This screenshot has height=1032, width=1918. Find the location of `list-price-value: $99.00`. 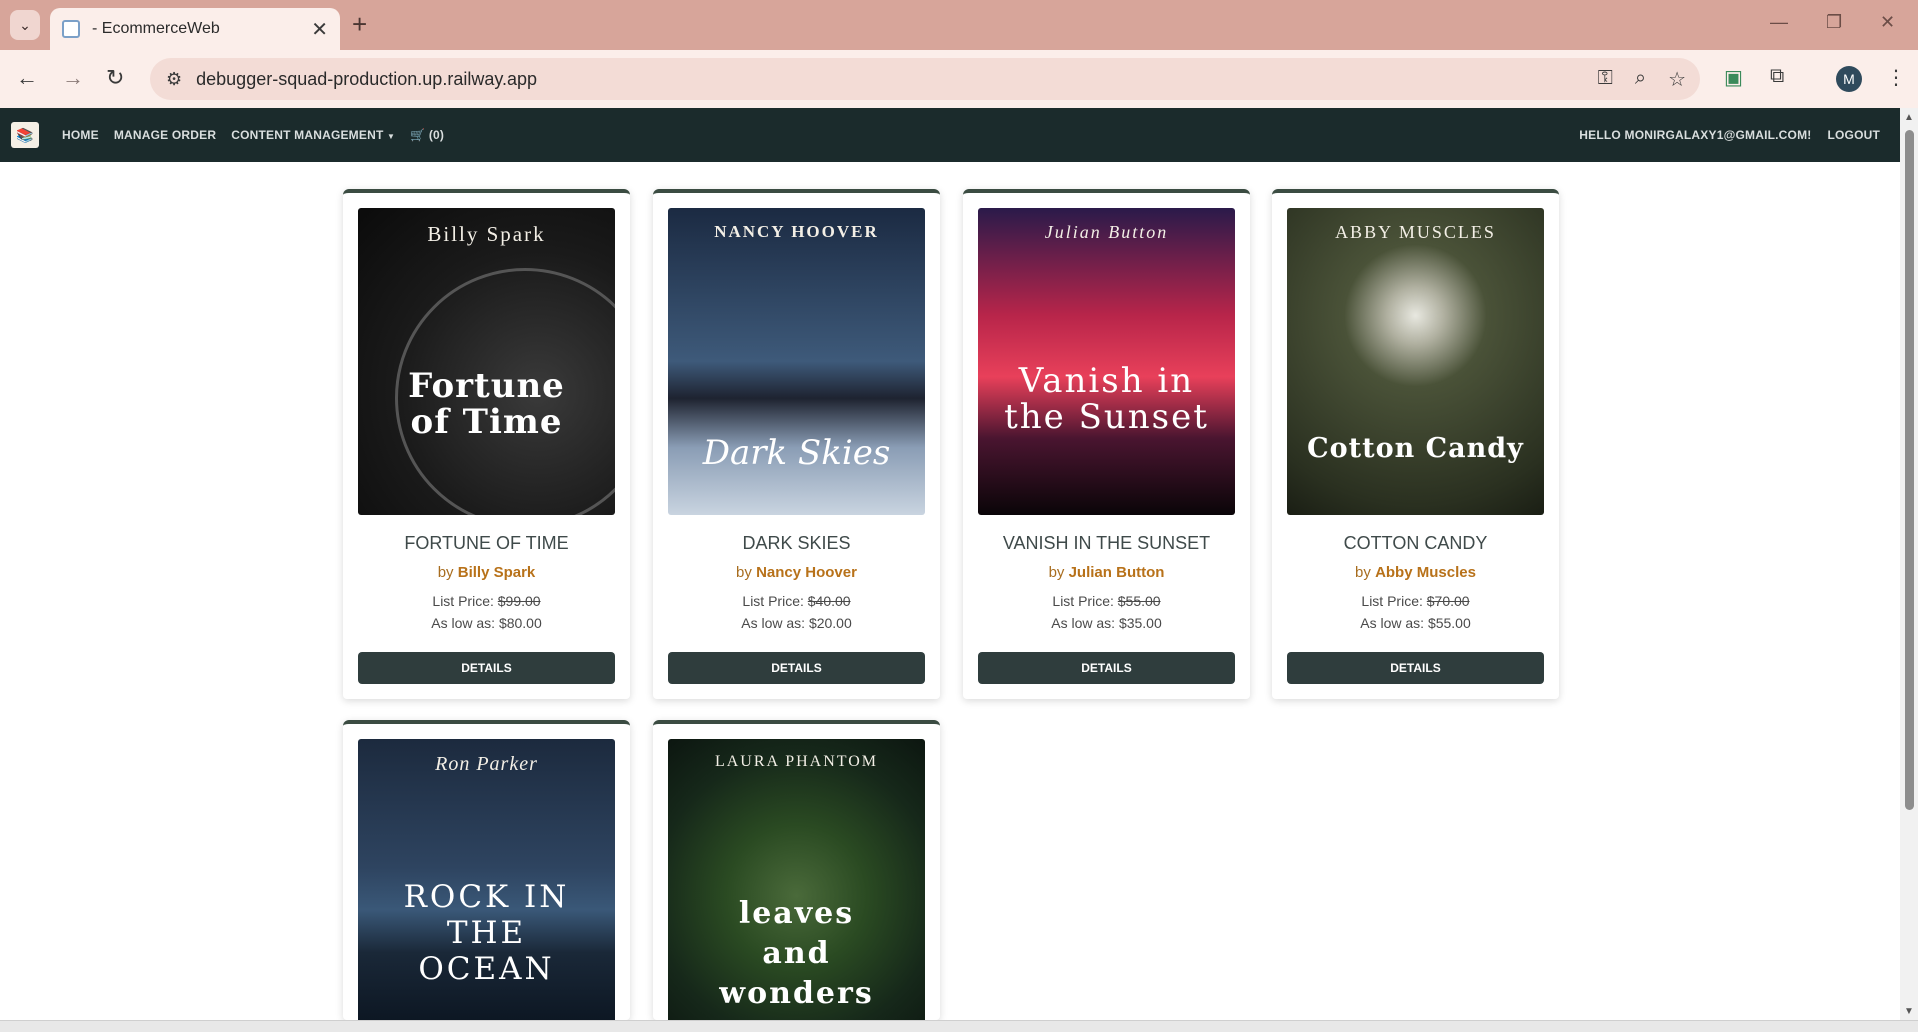

list-price-value: $99.00 is located at coordinates (519, 601).